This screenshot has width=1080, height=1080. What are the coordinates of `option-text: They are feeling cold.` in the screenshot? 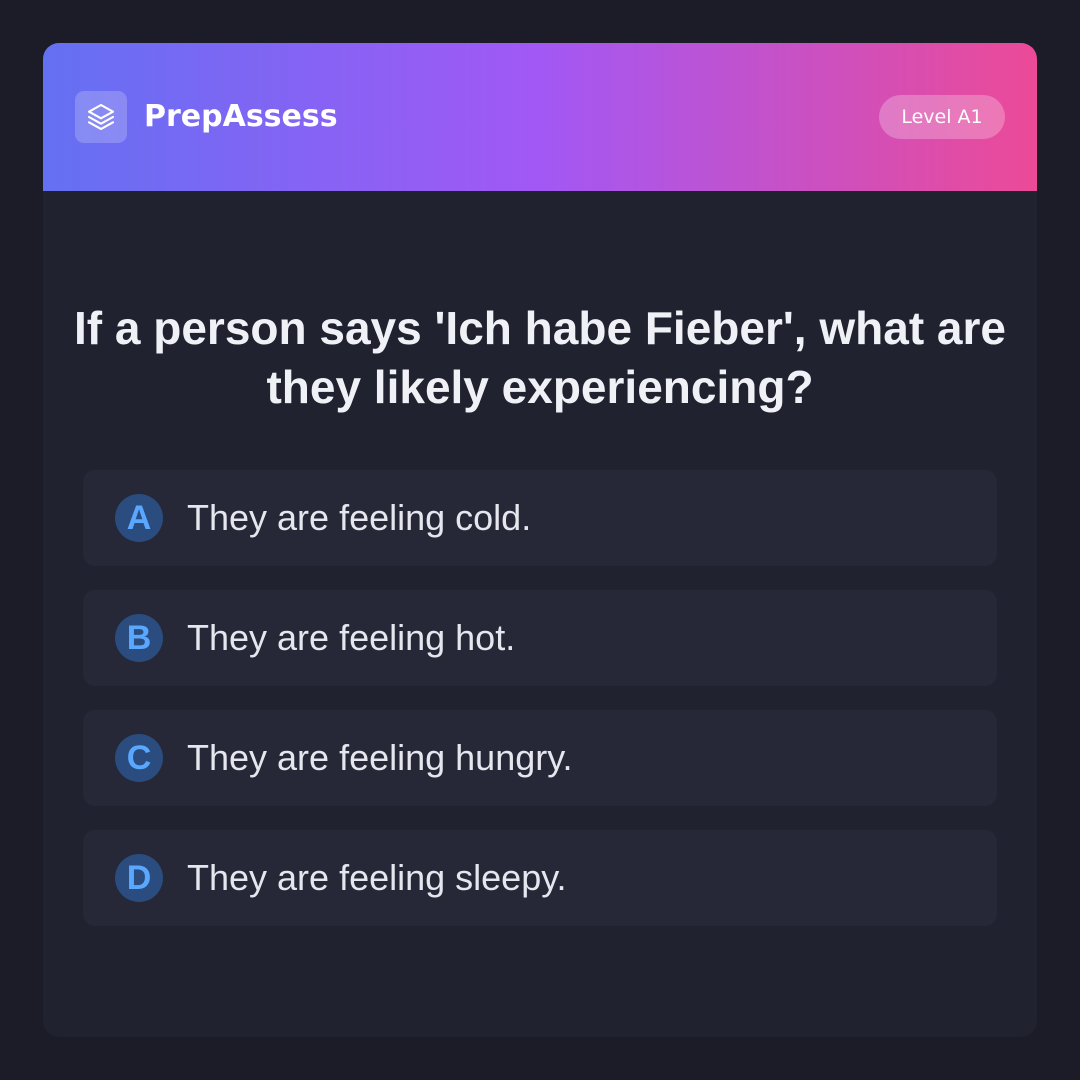 It's located at (359, 517).